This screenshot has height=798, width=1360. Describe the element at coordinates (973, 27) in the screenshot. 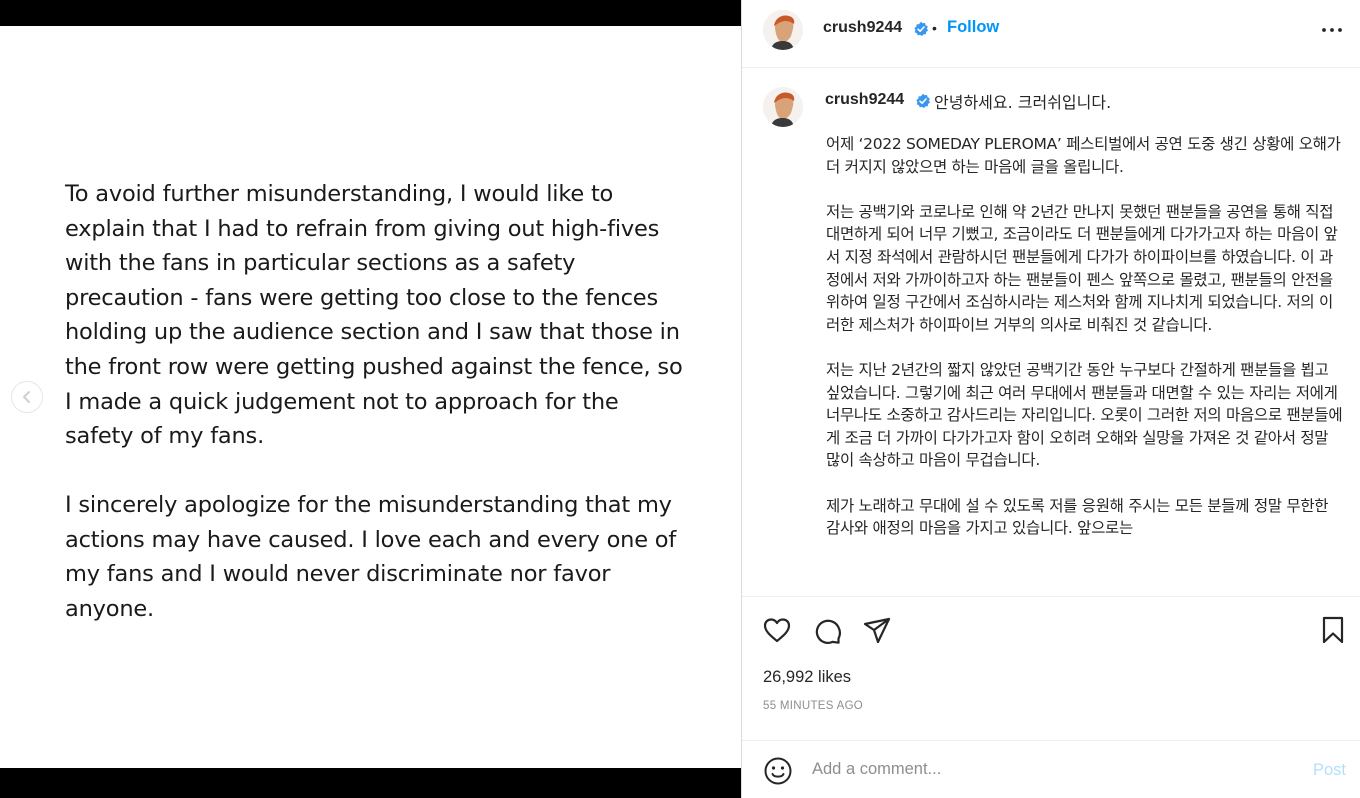

I see `follow-button: Follow` at that location.